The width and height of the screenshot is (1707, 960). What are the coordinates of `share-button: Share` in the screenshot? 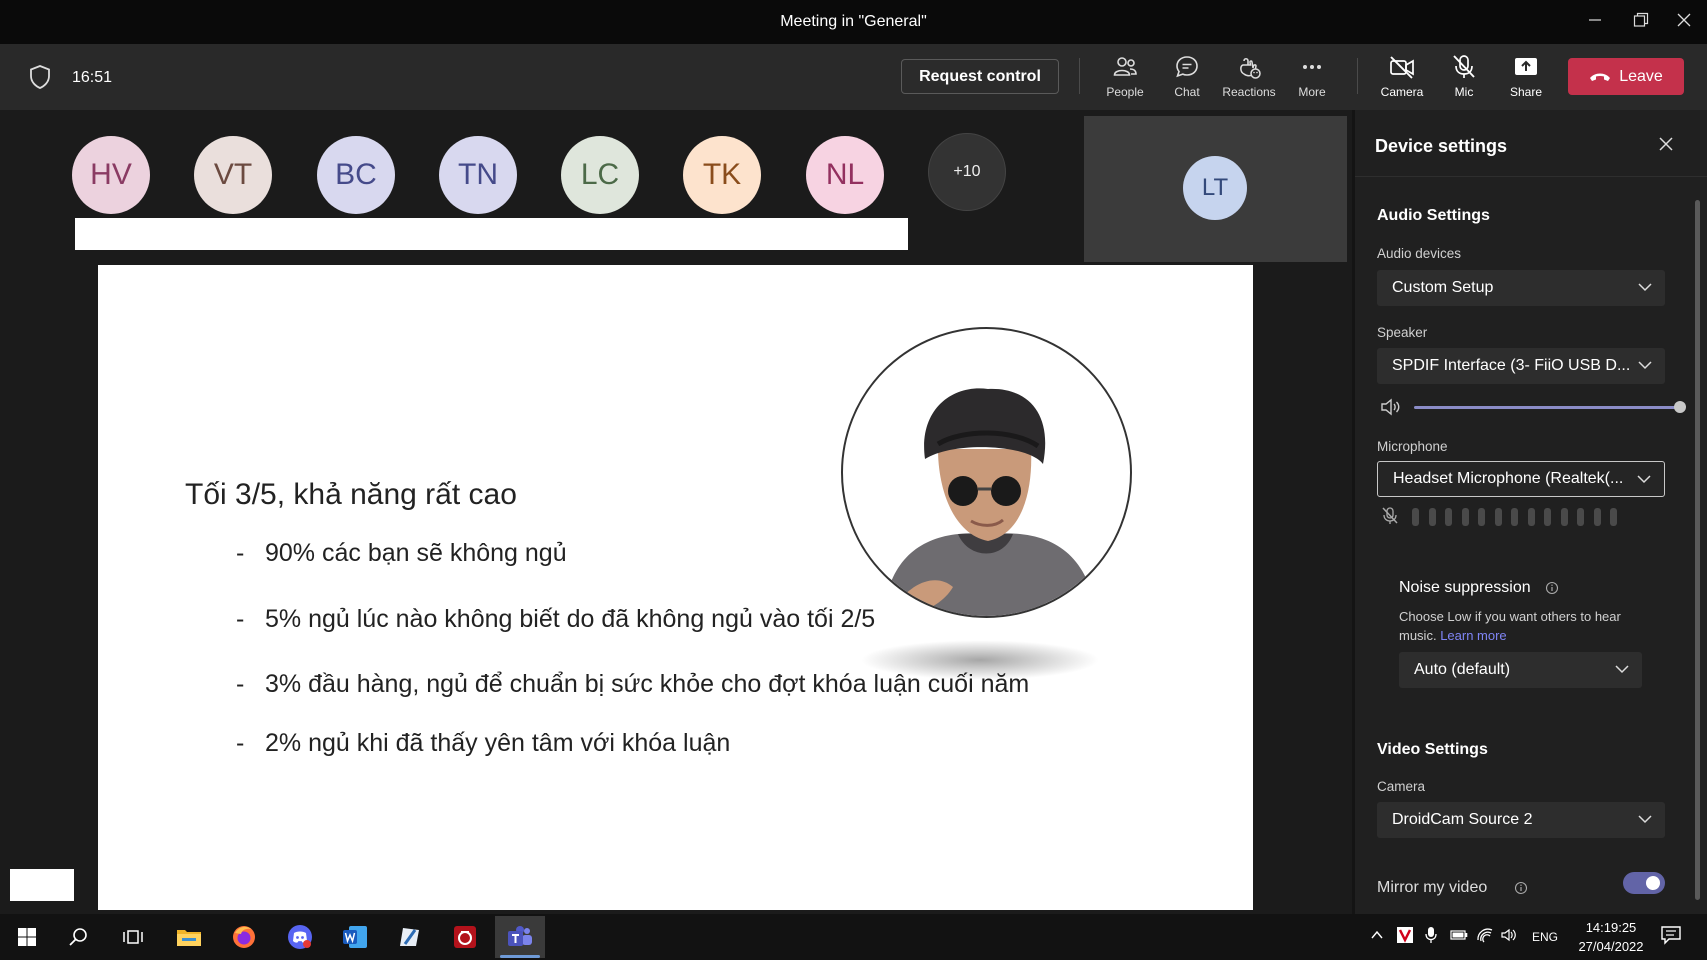 It's located at (1526, 79).